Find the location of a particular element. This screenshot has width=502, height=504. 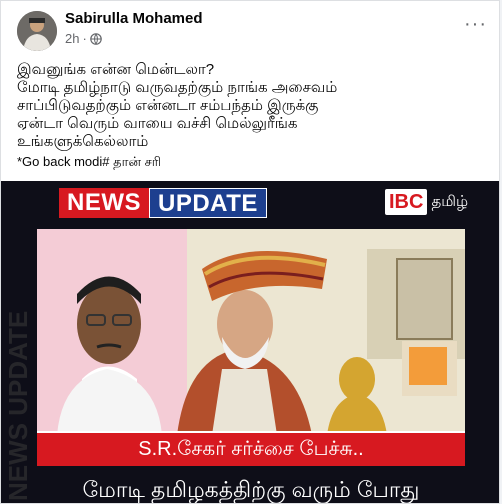

news-update-banner: NEWS UPDATE is located at coordinates (163, 203).